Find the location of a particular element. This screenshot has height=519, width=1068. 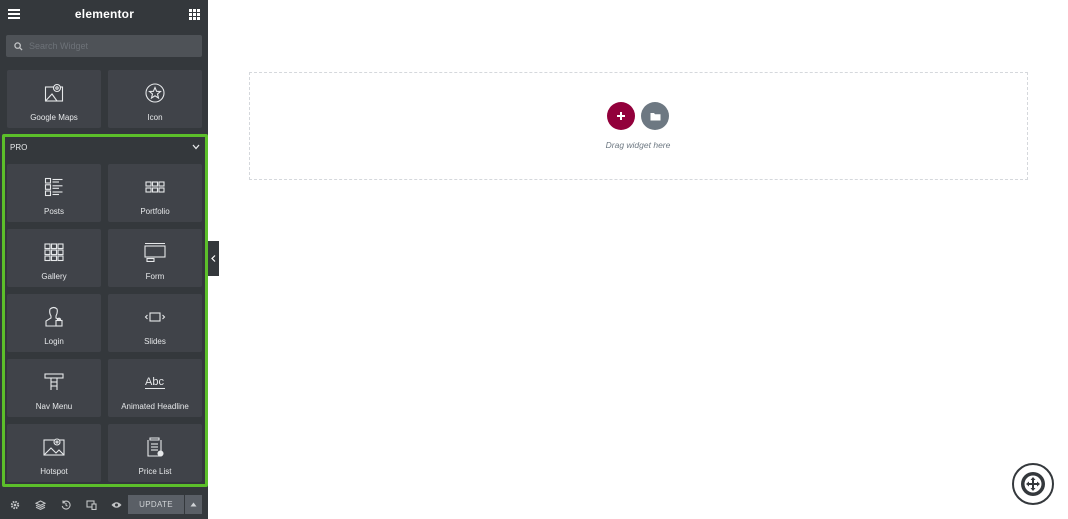

folder-icon is located at coordinates (655, 116).